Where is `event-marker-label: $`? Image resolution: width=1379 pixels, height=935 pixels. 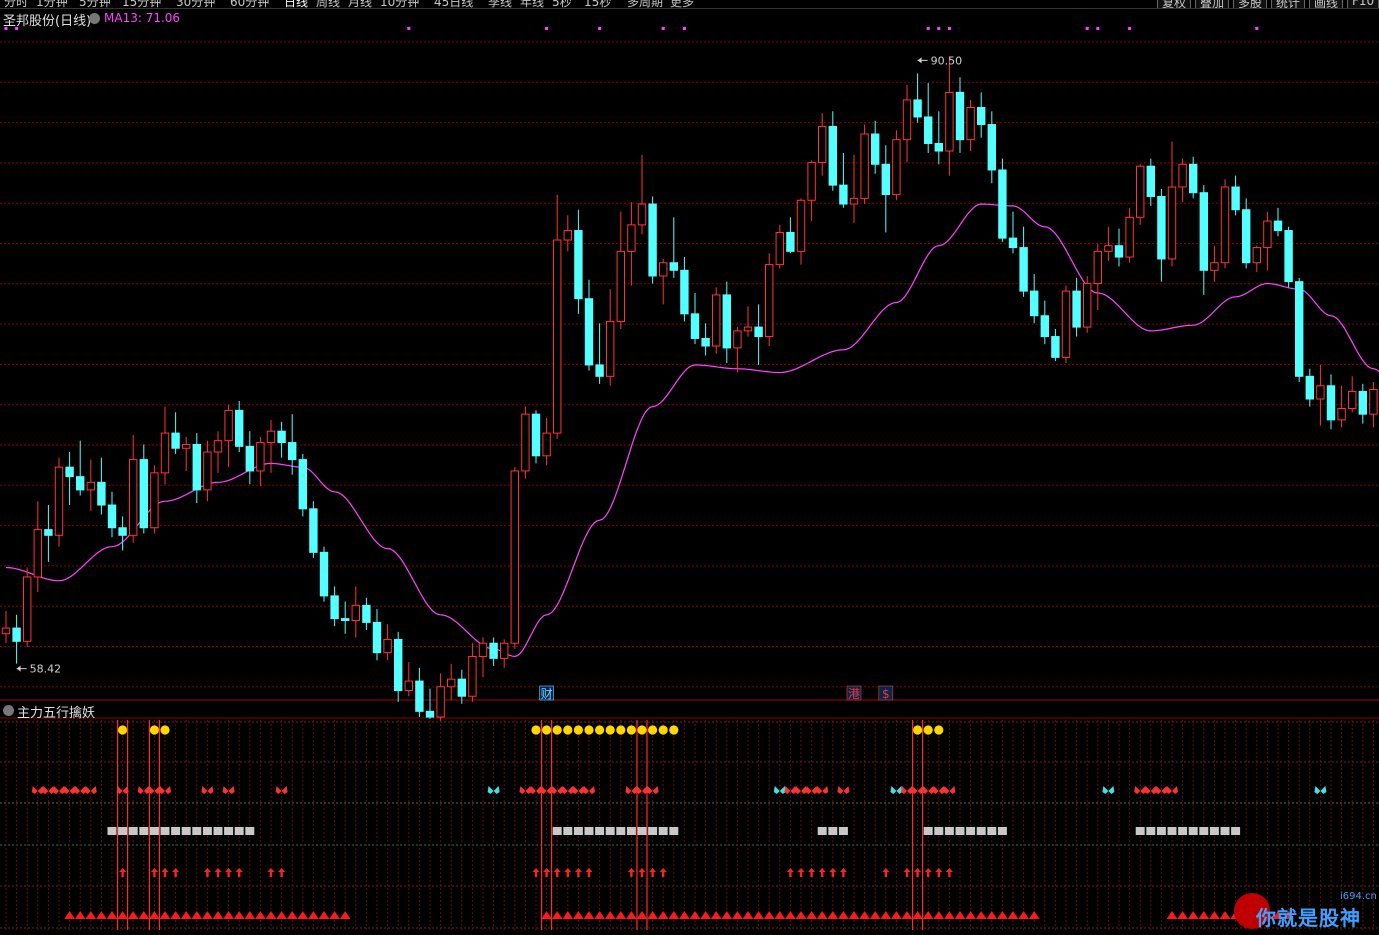
event-marker-label: $ is located at coordinates (886, 694).